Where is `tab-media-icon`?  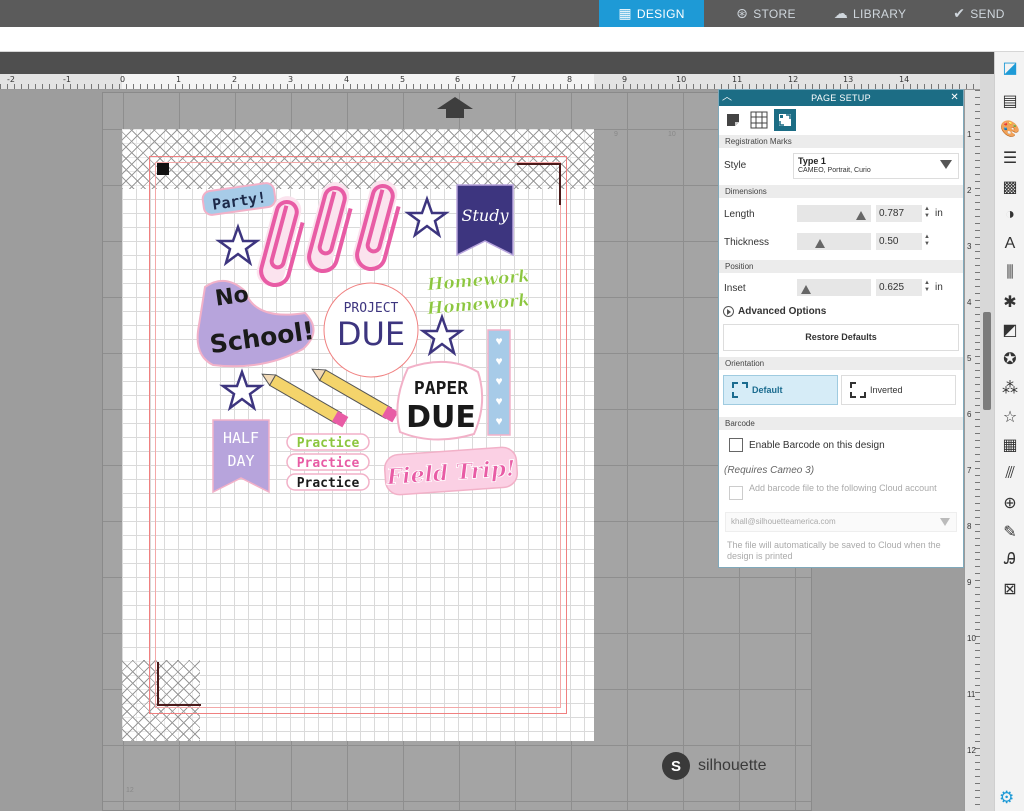 tab-media-icon is located at coordinates (733, 120).